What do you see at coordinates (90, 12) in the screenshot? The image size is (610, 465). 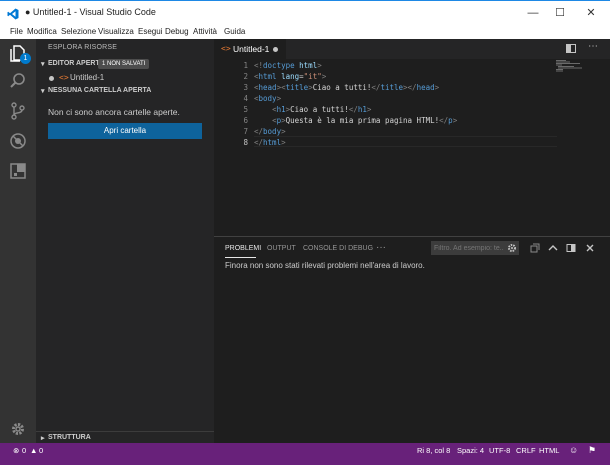 I see `window-title: ● Untitled-1 - Visual Studio Code` at bounding box center [90, 12].